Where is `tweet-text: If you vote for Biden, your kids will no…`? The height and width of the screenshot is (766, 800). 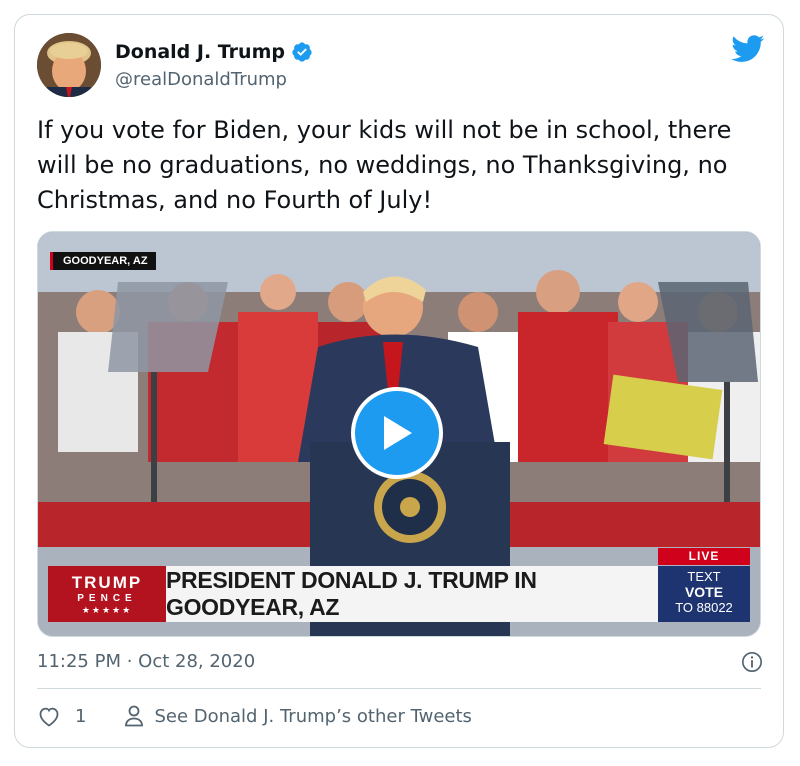
tweet-text: If you vote for Biden, your kids will no… is located at coordinates (384, 165).